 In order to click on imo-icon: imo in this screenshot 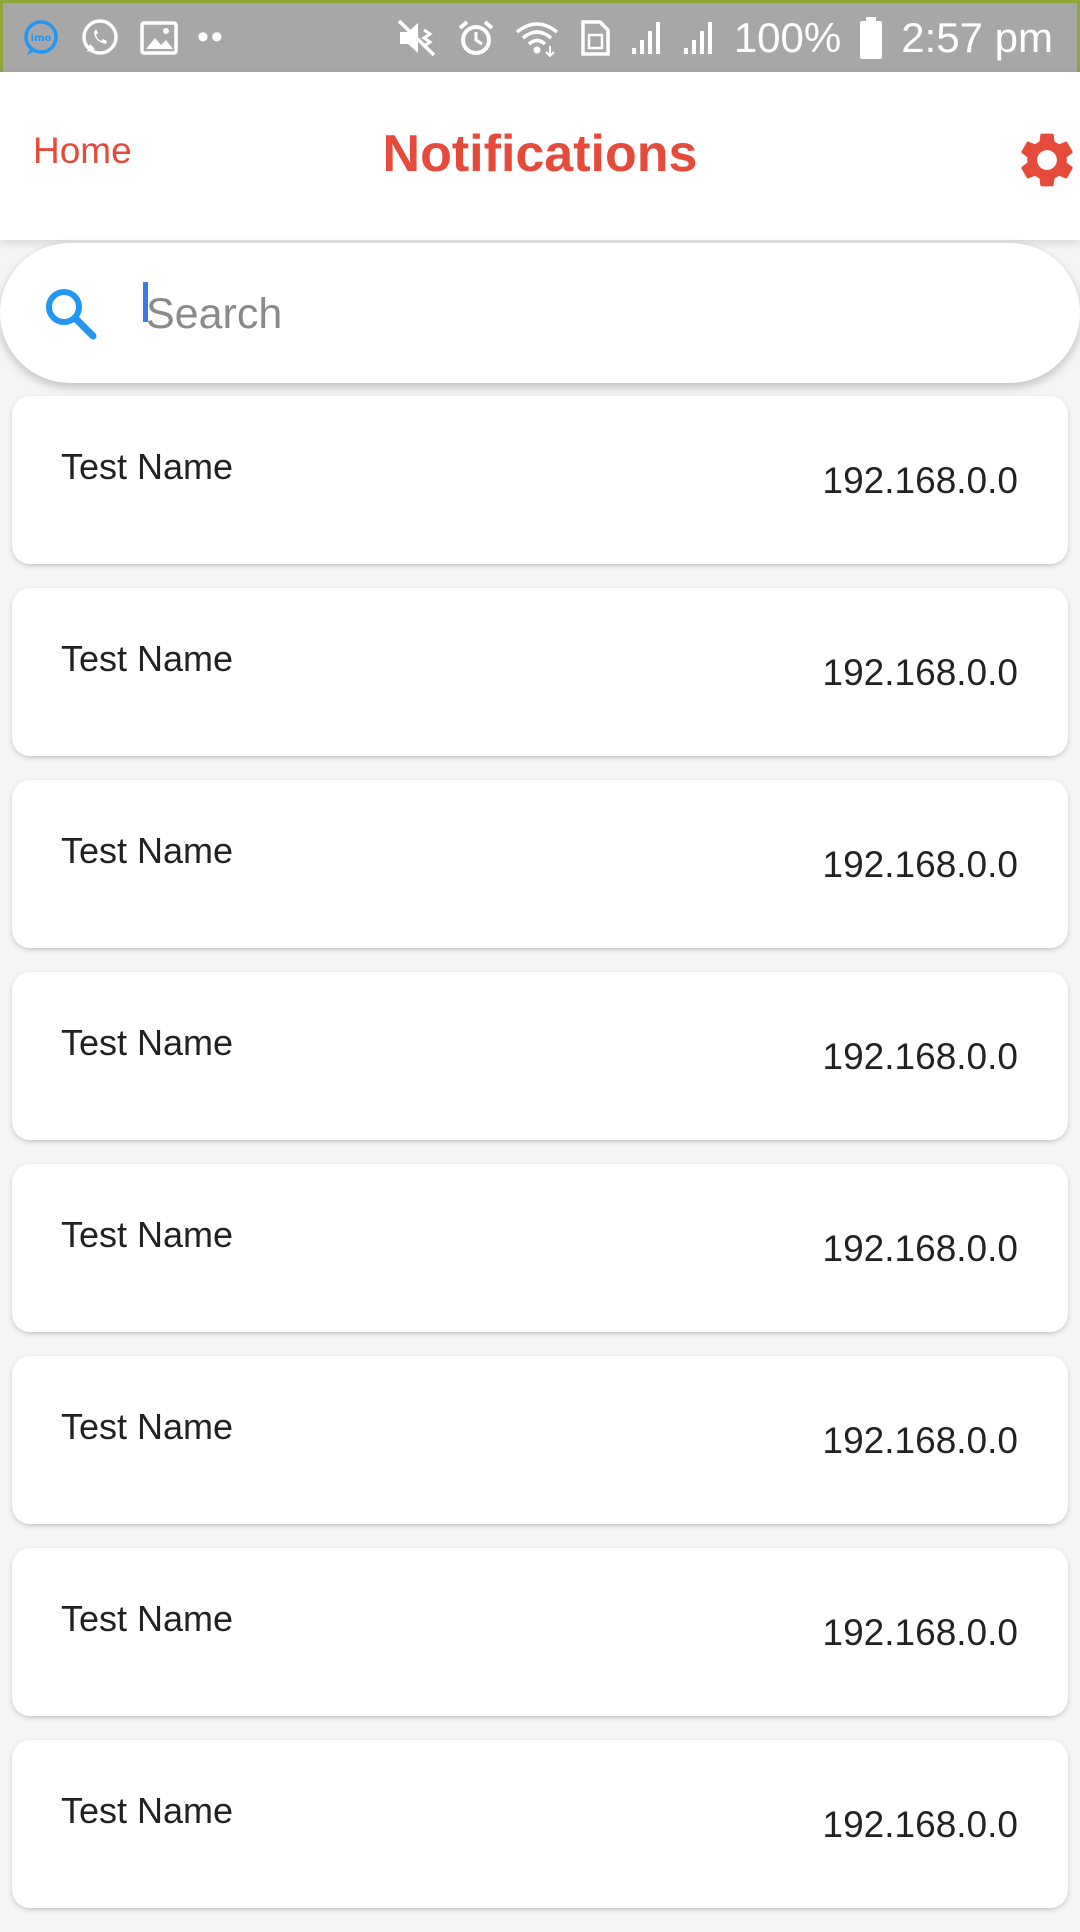, I will do `click(41, 38)`.